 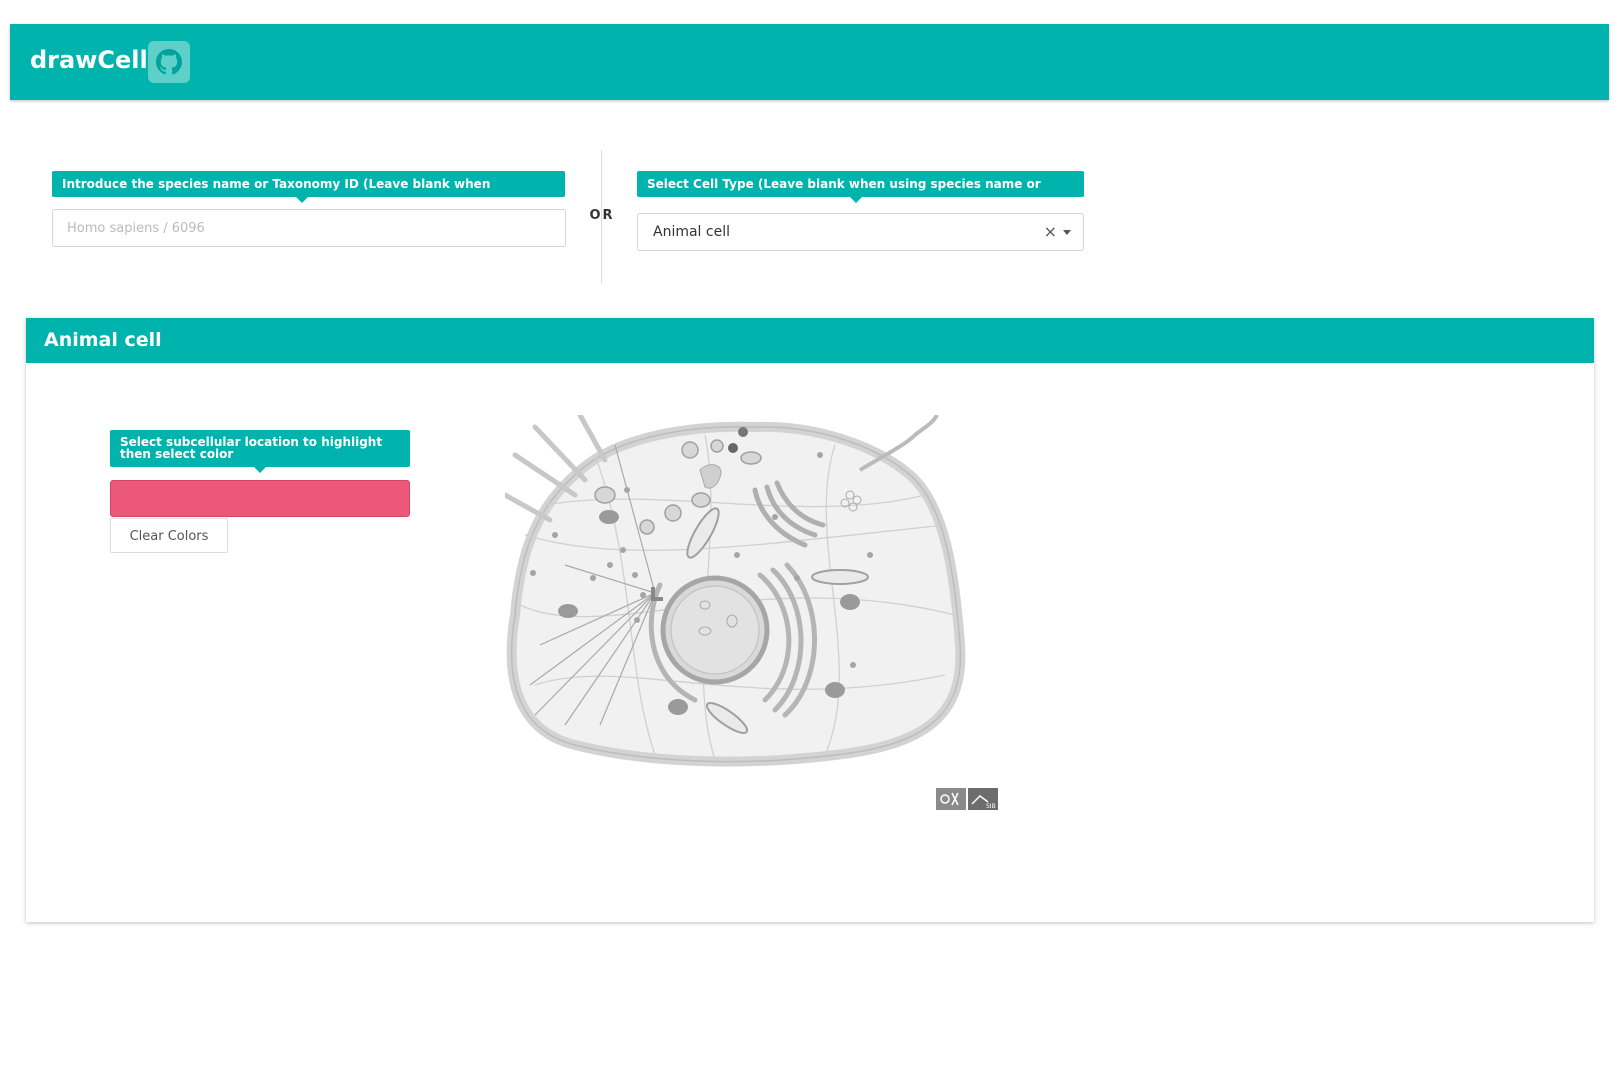 What do you see at coordinates (691, 232) in the screenshot?
I see `cell-type-selected-value: Animal cell` at bounding box center [691, 232].